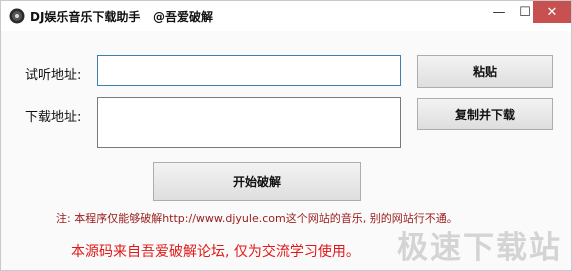 The image size is (572, 271). Describe the element at coordinates (53, 117) in the screenshot. I see `download-url-label: 下载地址:` at that location.